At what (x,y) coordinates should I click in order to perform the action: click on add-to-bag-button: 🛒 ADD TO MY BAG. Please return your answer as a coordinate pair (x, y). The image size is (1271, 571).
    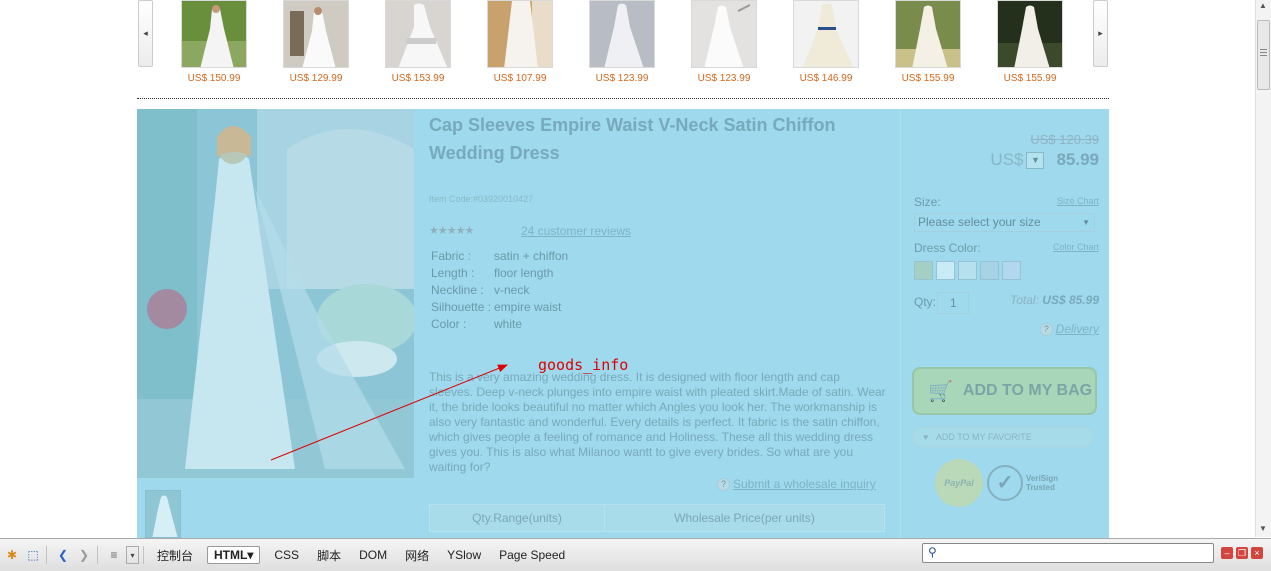
    Looking at the image, I should click on (1004, 391).